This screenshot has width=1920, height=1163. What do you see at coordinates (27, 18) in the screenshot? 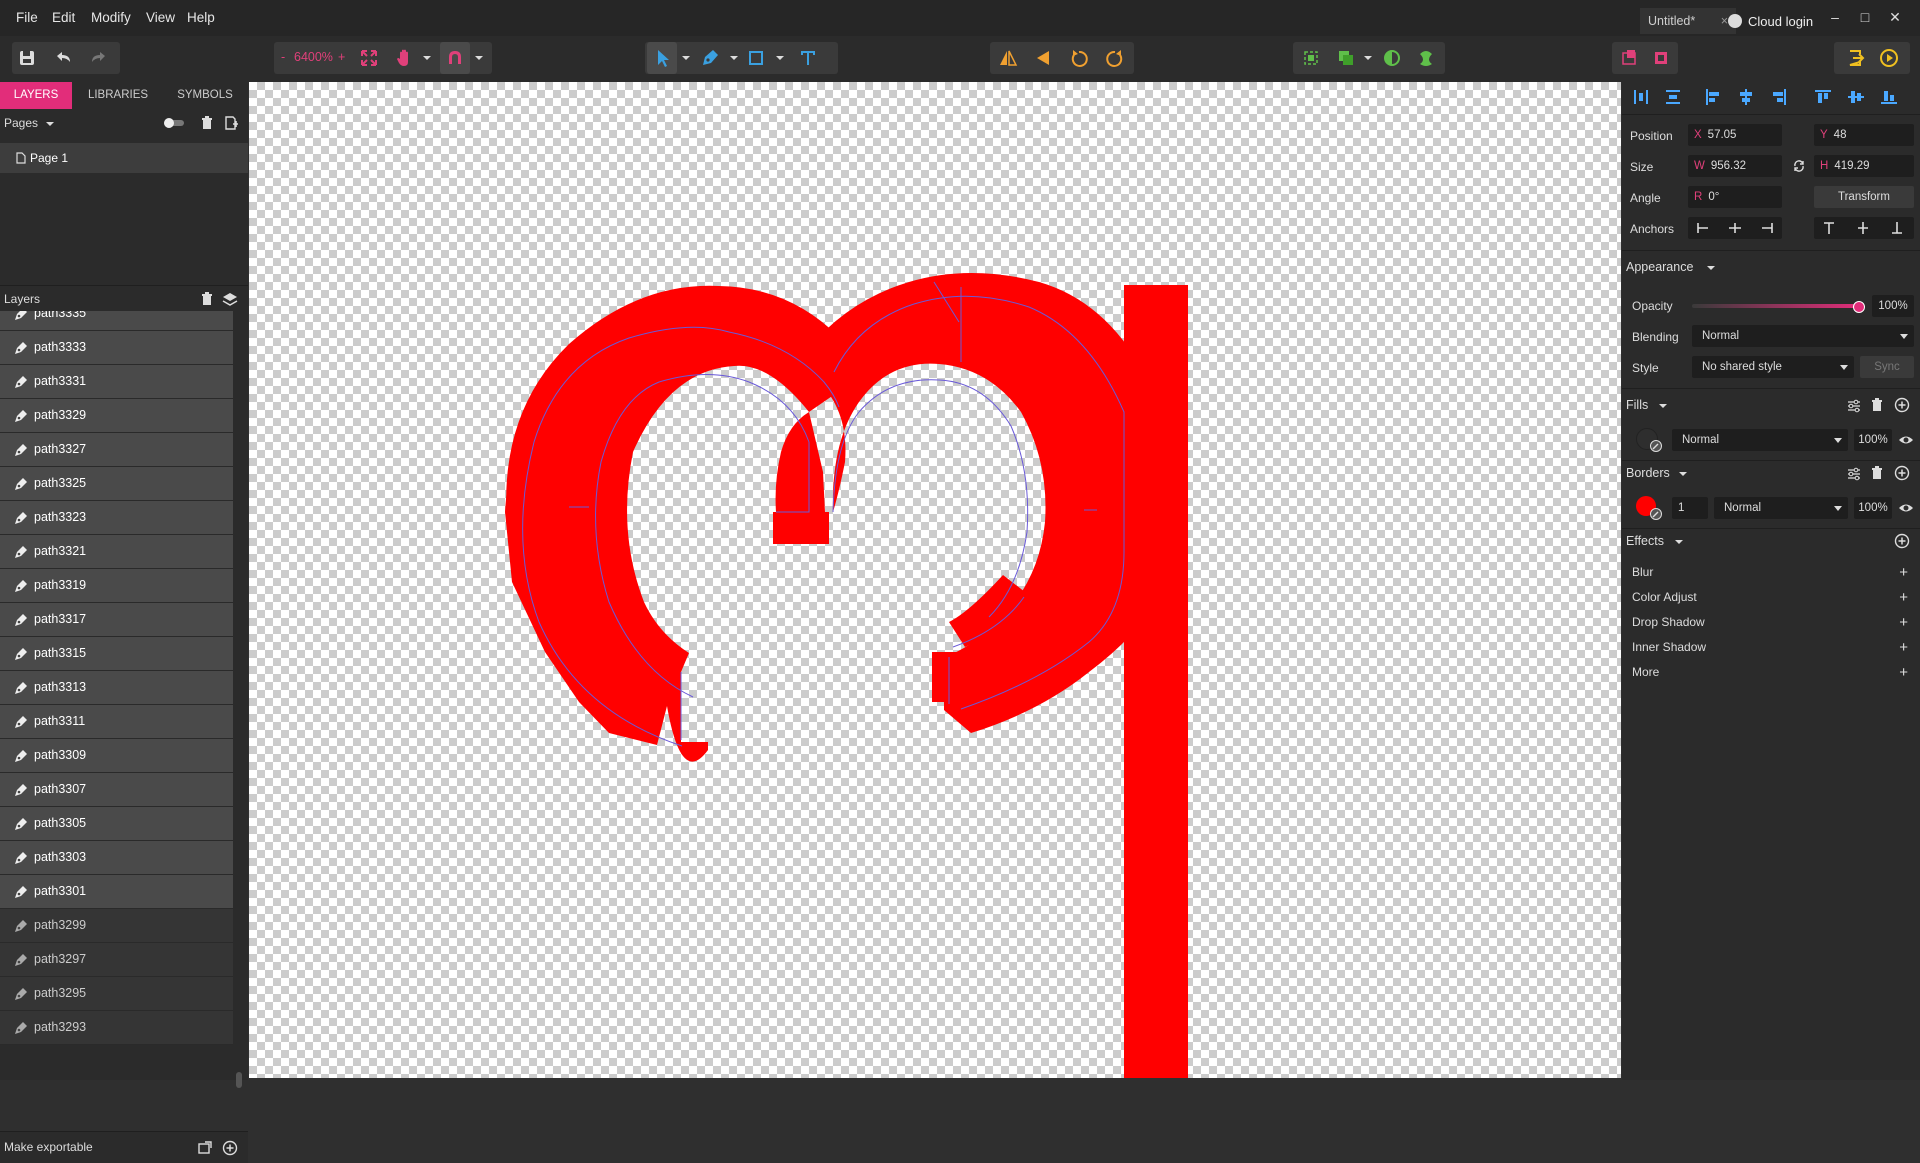
I see `menu-file: File` at bounding box center [27, 18].